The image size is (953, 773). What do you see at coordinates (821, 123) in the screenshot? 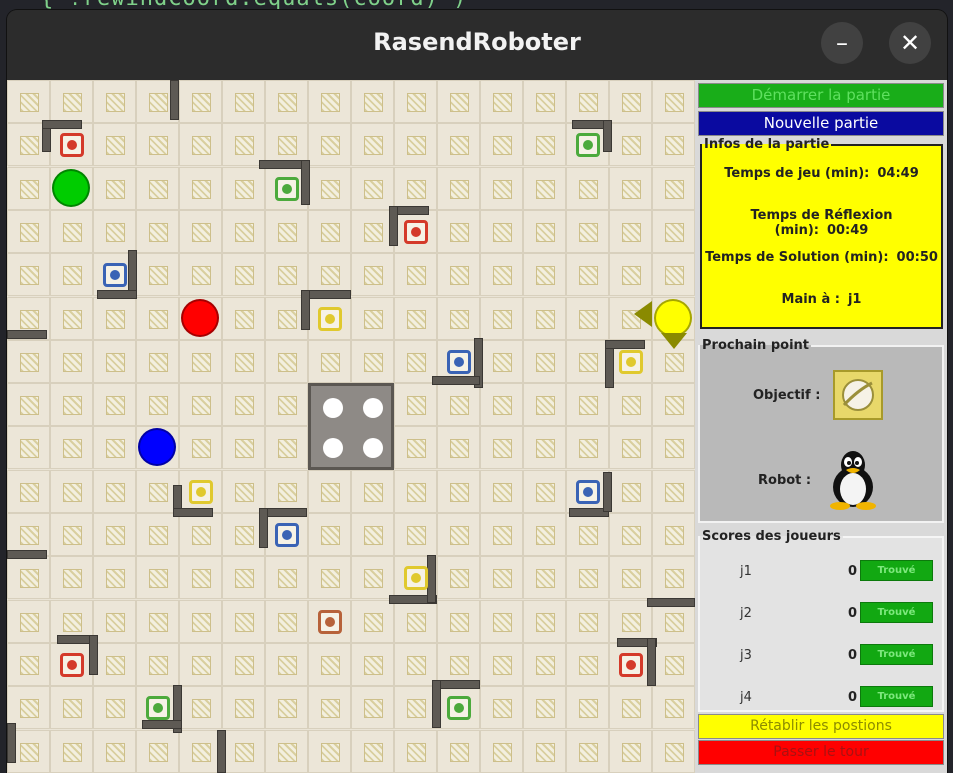
I see `new-game-button: Nouvelle partie` at bounding box center [821, 123].